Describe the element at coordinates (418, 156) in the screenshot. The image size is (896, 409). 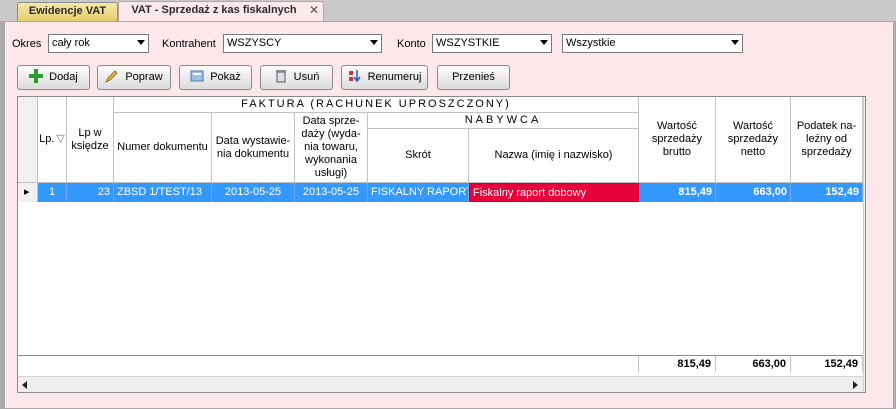
I see `col-header-skrot: Skrót` at that location.